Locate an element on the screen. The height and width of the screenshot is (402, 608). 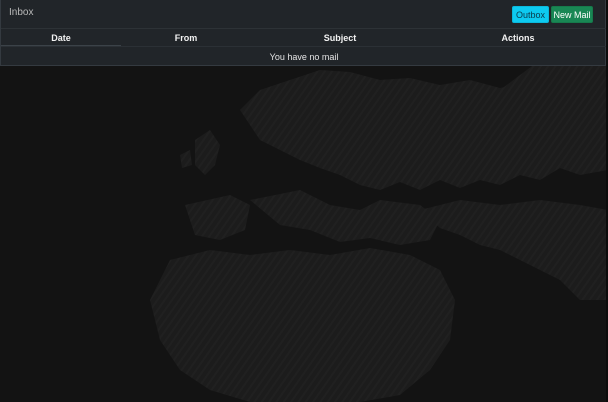
column-header-date: Date is located at coordinates (61, 38).